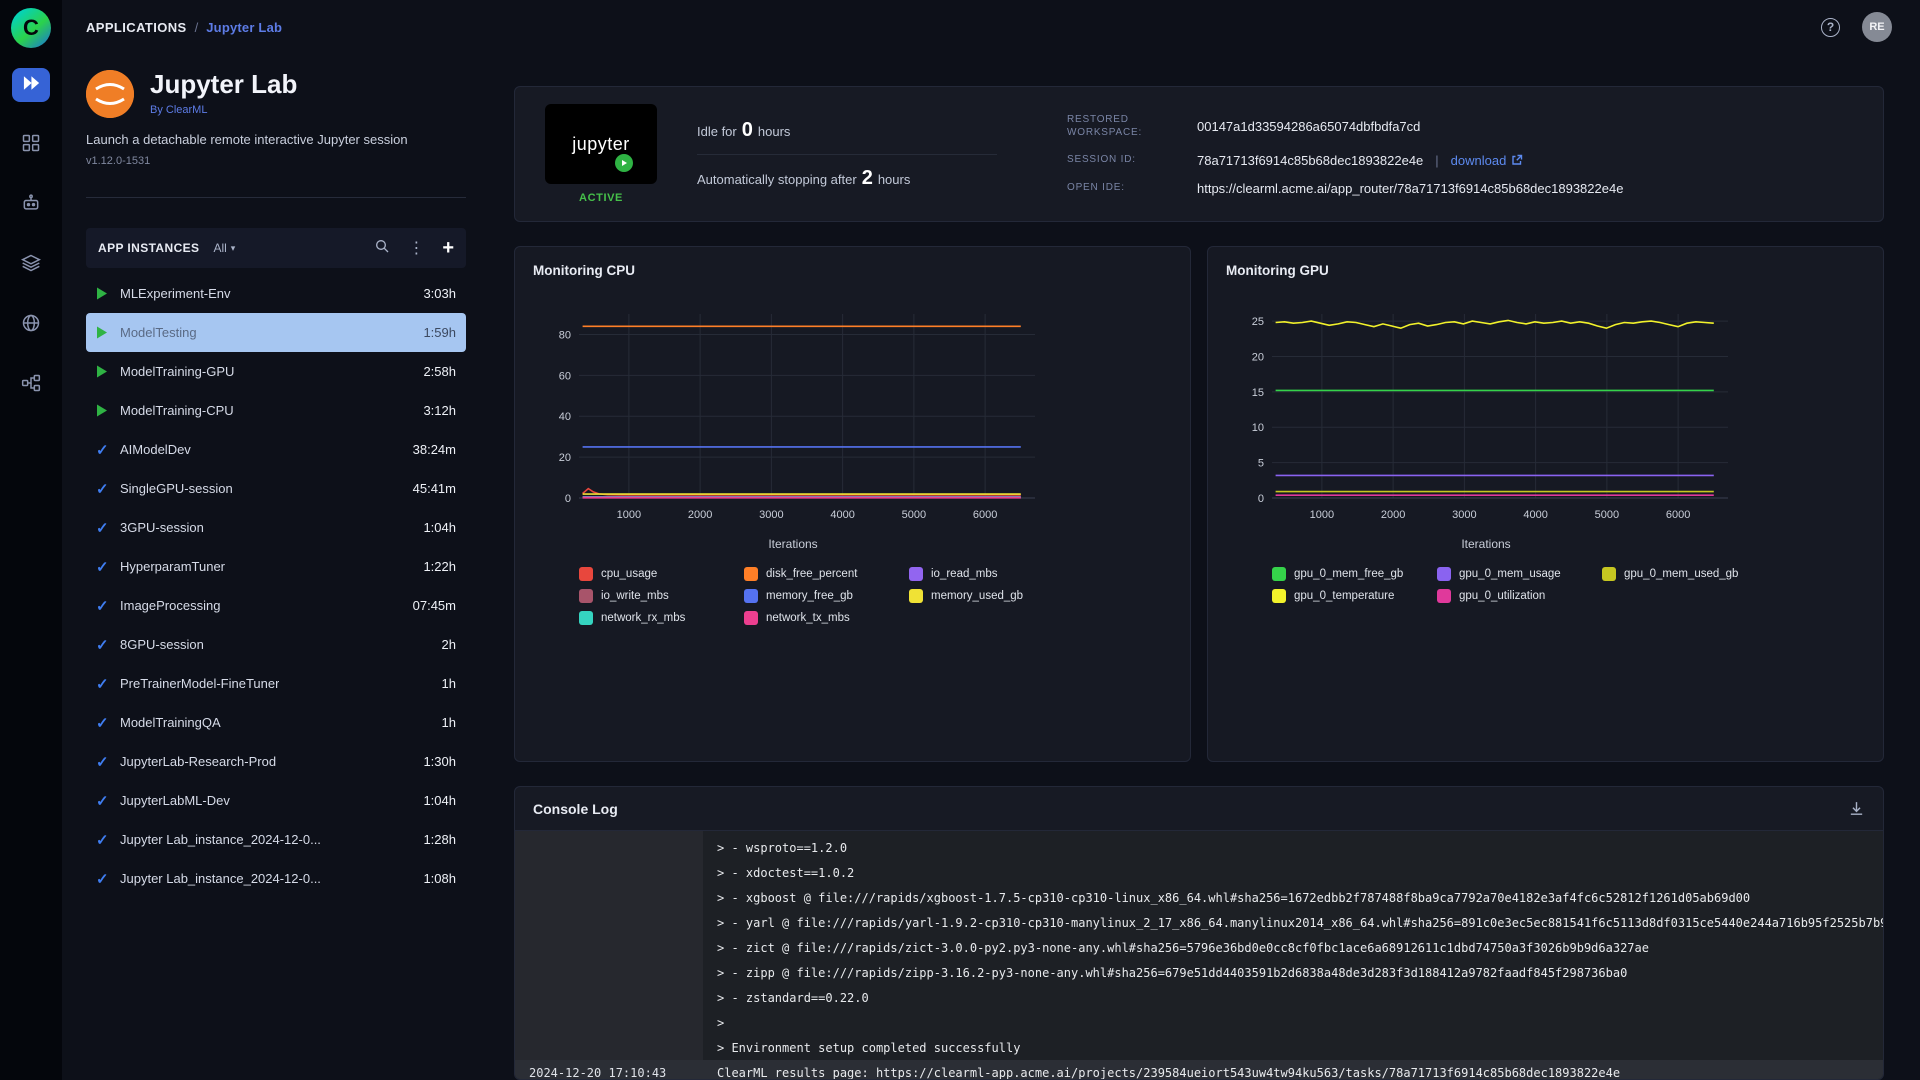  What do you see at coordinates (1856, 808) in the screenshot?
I see `download-log-button` at bounding box center [1856, 808].